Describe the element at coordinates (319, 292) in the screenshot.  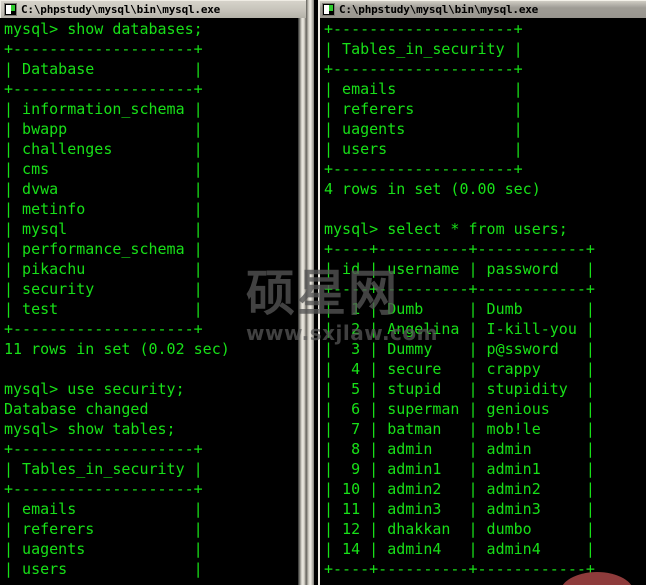
I see `right-window-left-edge` at that location.